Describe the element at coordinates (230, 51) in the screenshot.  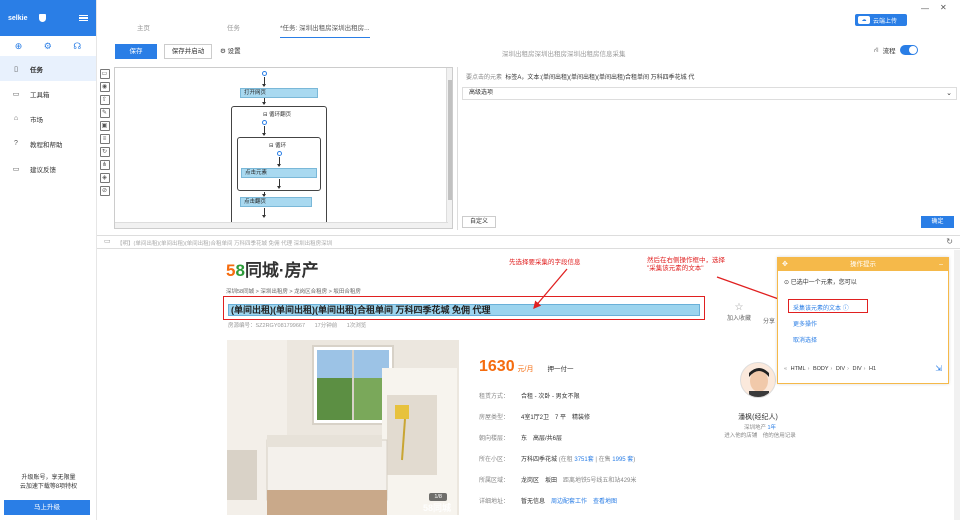
I see `settings-button: ⚙ 设置` at that location.